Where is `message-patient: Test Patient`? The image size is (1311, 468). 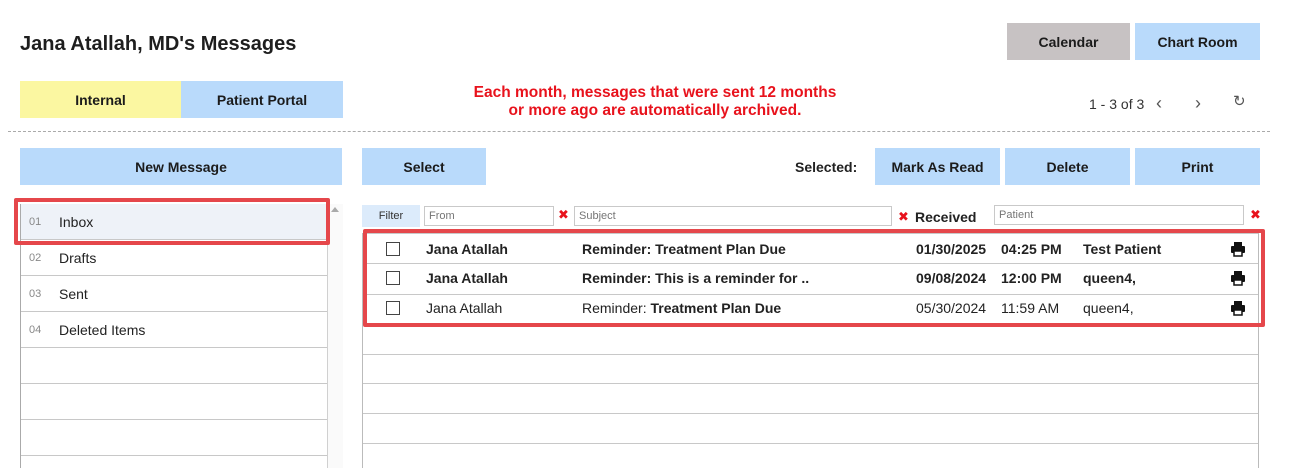
message-patient: Test Patient is located at coordinates (1122, 249).